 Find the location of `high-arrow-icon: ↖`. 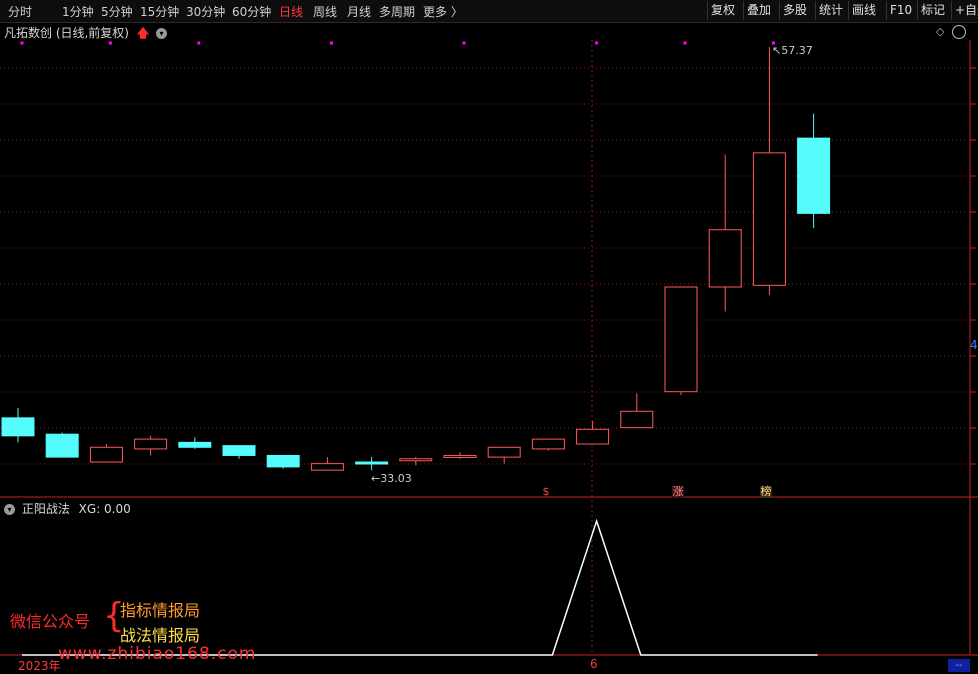

high-arrow-icon: ↖ is located at coordinates (777, 50).